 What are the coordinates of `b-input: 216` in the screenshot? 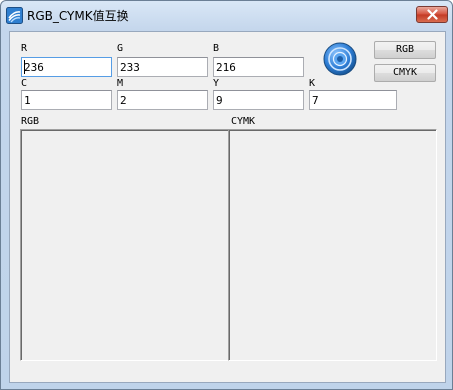 It's located at (258, 67).